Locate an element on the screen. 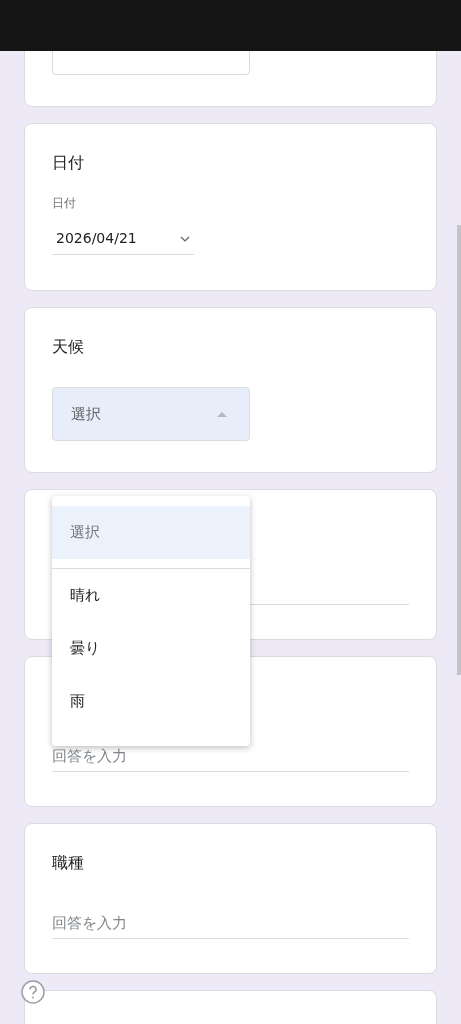  menu-option: 曇り is located at coordinates (151, 648).